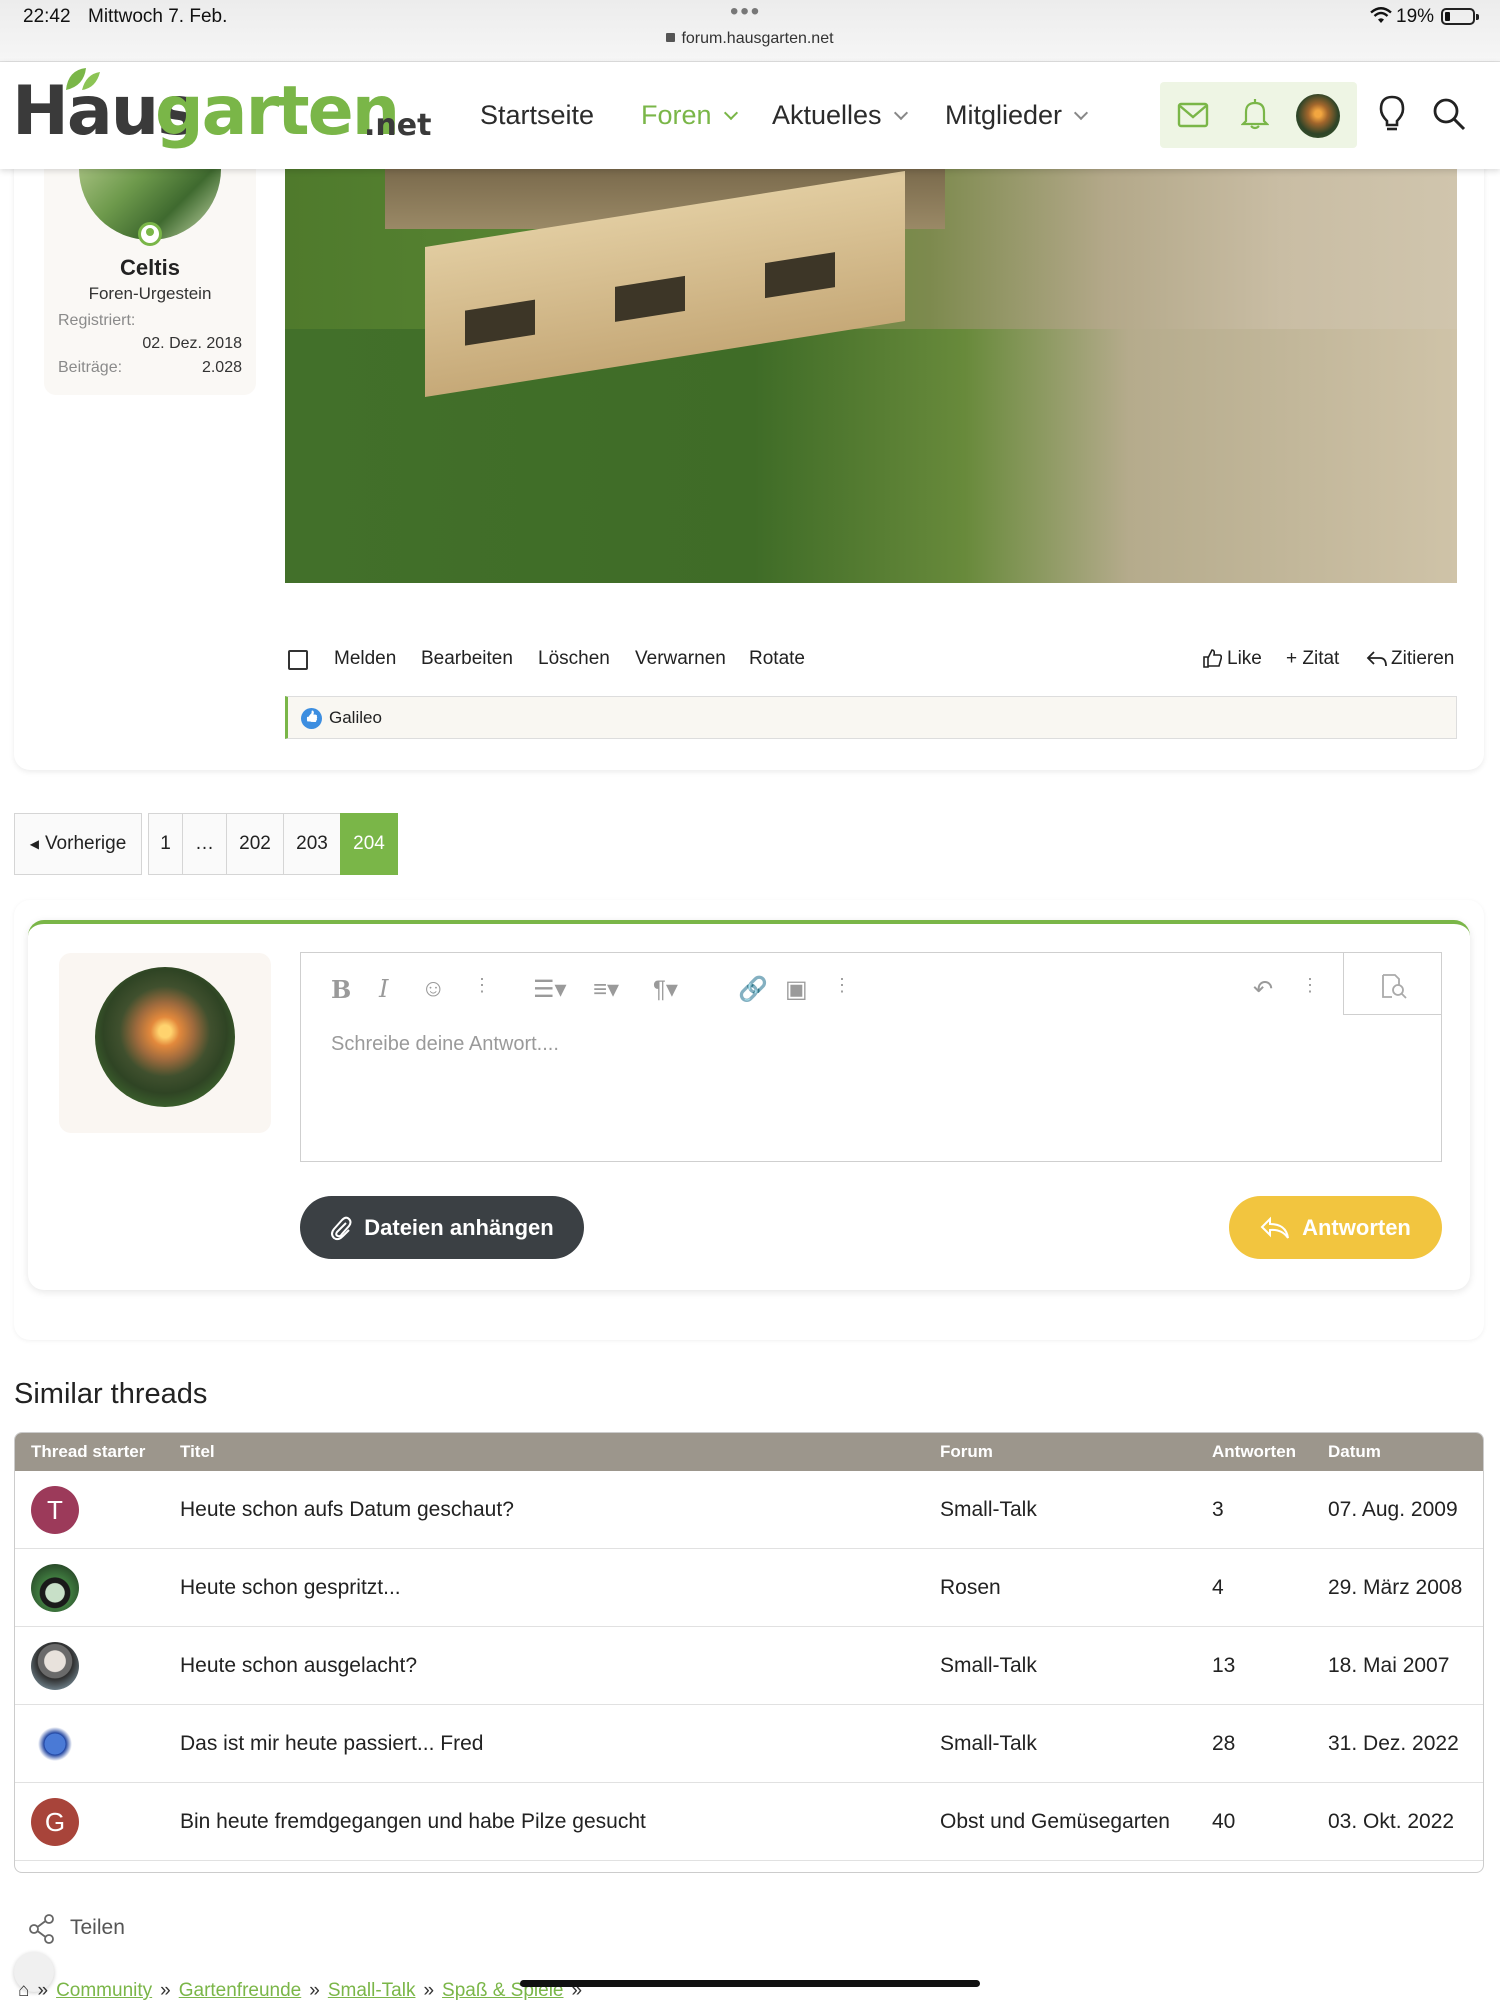 The height and width of the screenshot is (2000, 1500). Describe the element at coordinates (298, 660) in the screenshot. I see `select-post-checkbox` at that location.